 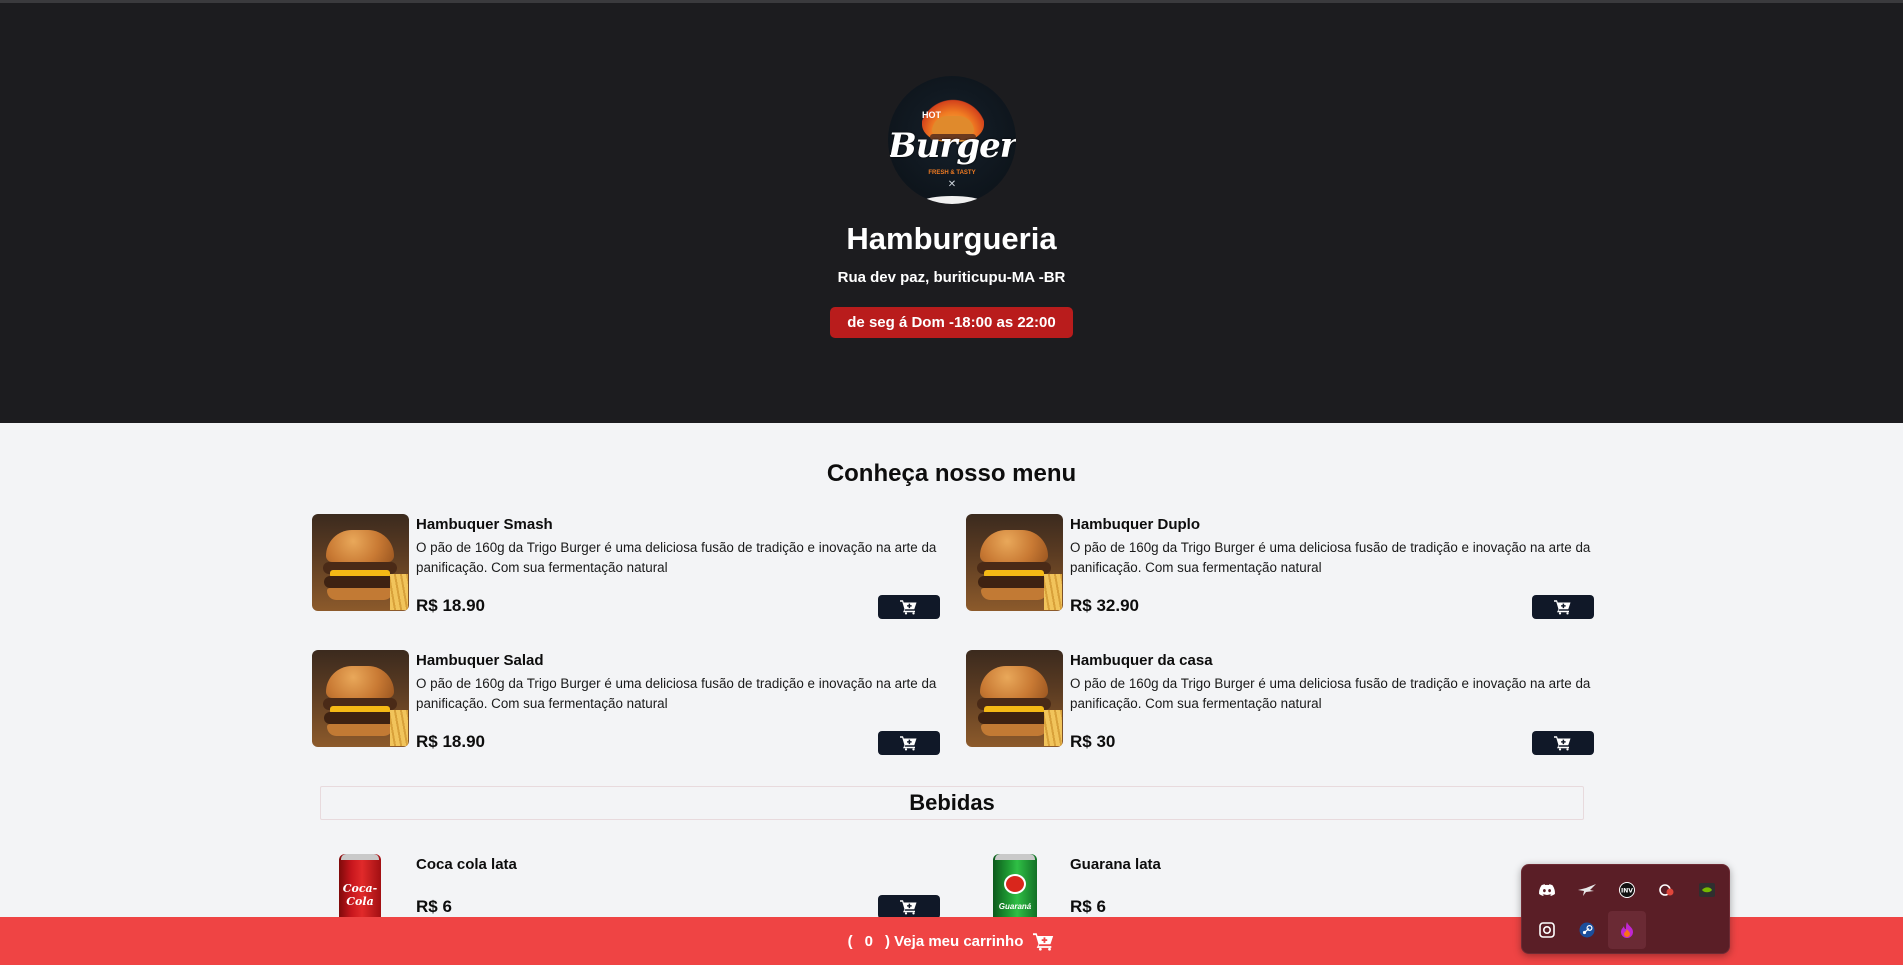 I want to click on bird-app-icon, so click(x=1587, y=890).